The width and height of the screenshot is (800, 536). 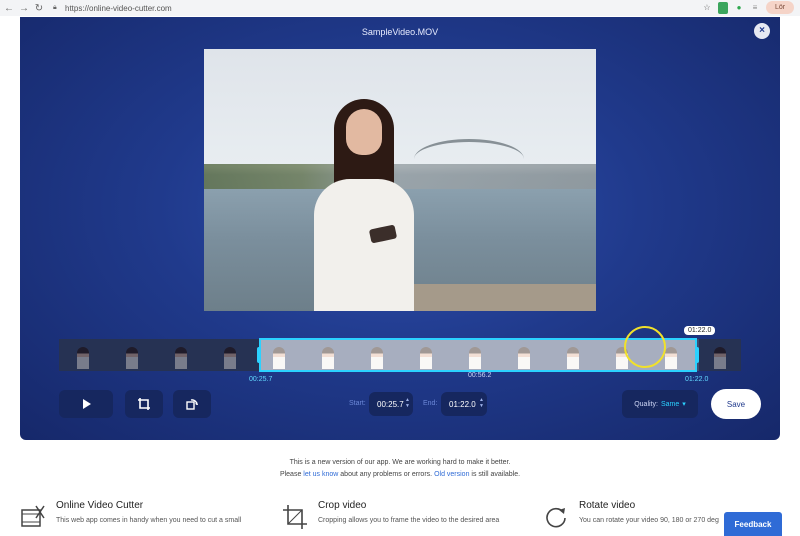 What do you see at coordinates (700, 330) in the screenshot?
I see `end-time-bubble: 01:22.0` at bounding box center [700, 330].